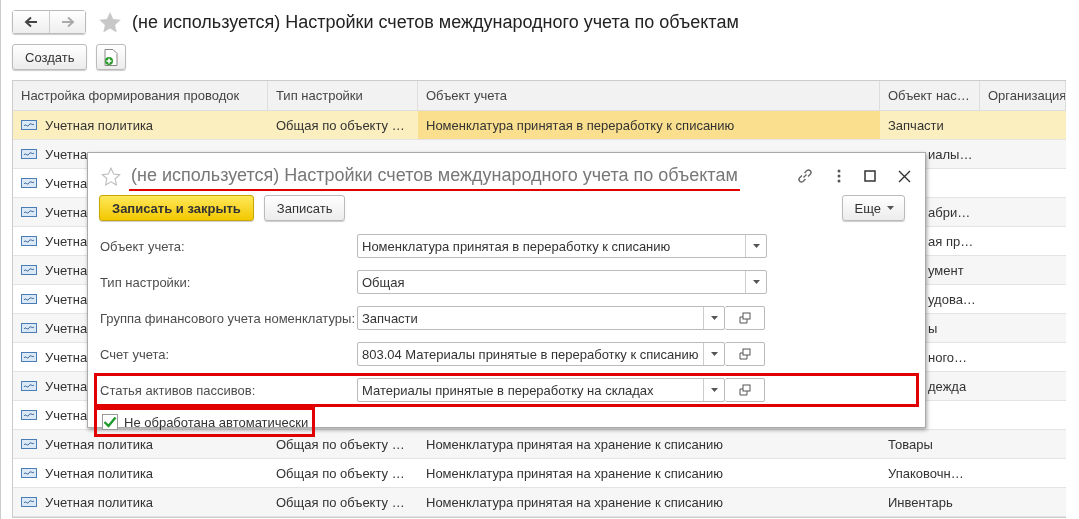 Image resolution: width=1079 pixels, height=519 pixels. Describe the element at coordinates (146, 282) in the screenshot. I see `field-label: Тип настройки:` at that location.